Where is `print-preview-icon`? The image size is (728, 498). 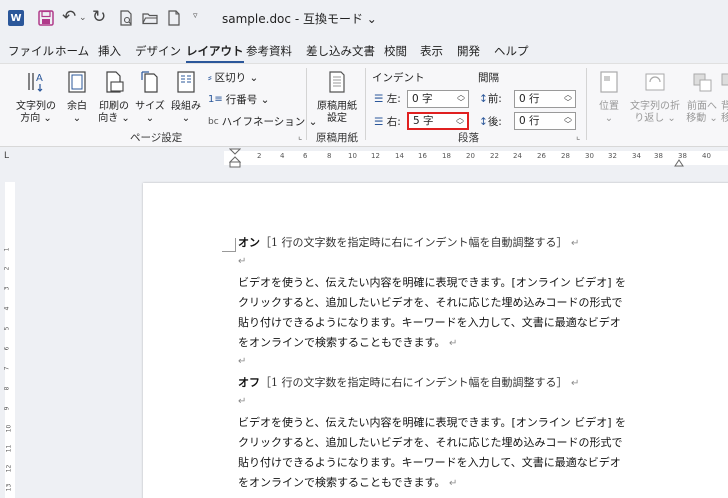 print-preview-icon is located at coordinates (126, 18).